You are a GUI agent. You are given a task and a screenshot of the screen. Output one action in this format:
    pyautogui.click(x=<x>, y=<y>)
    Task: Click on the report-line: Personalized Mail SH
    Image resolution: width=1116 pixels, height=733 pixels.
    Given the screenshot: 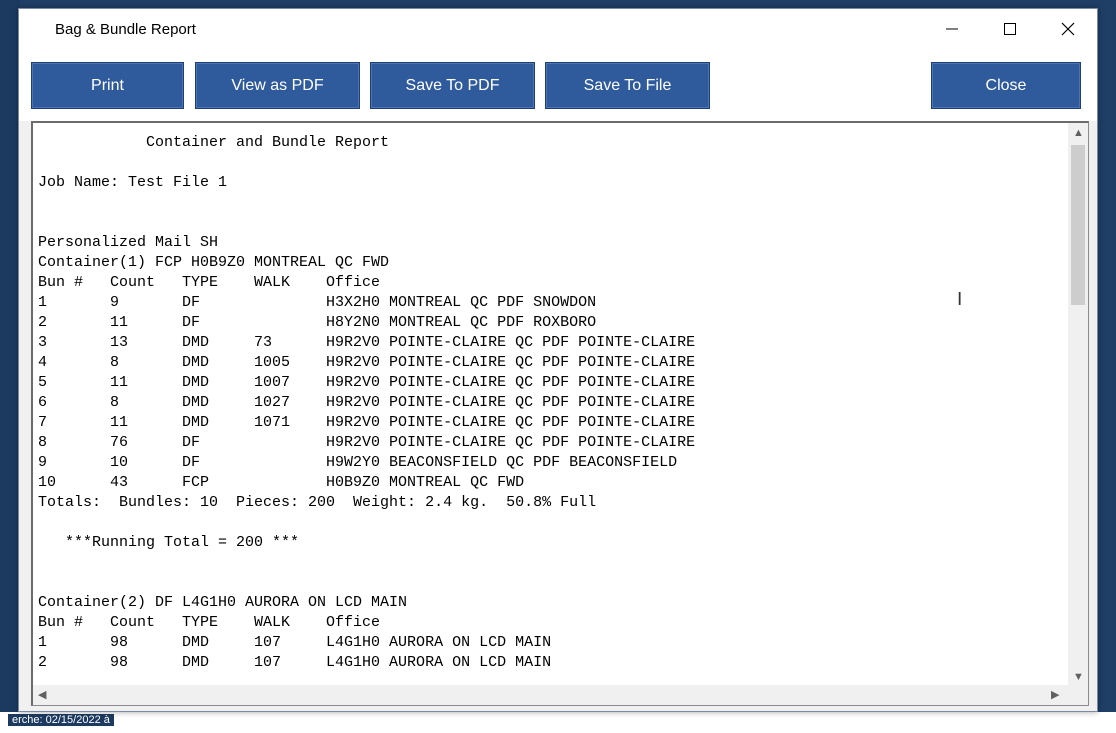 What is the action you would take?
    pyautogui.click(x=128, y=242)
    